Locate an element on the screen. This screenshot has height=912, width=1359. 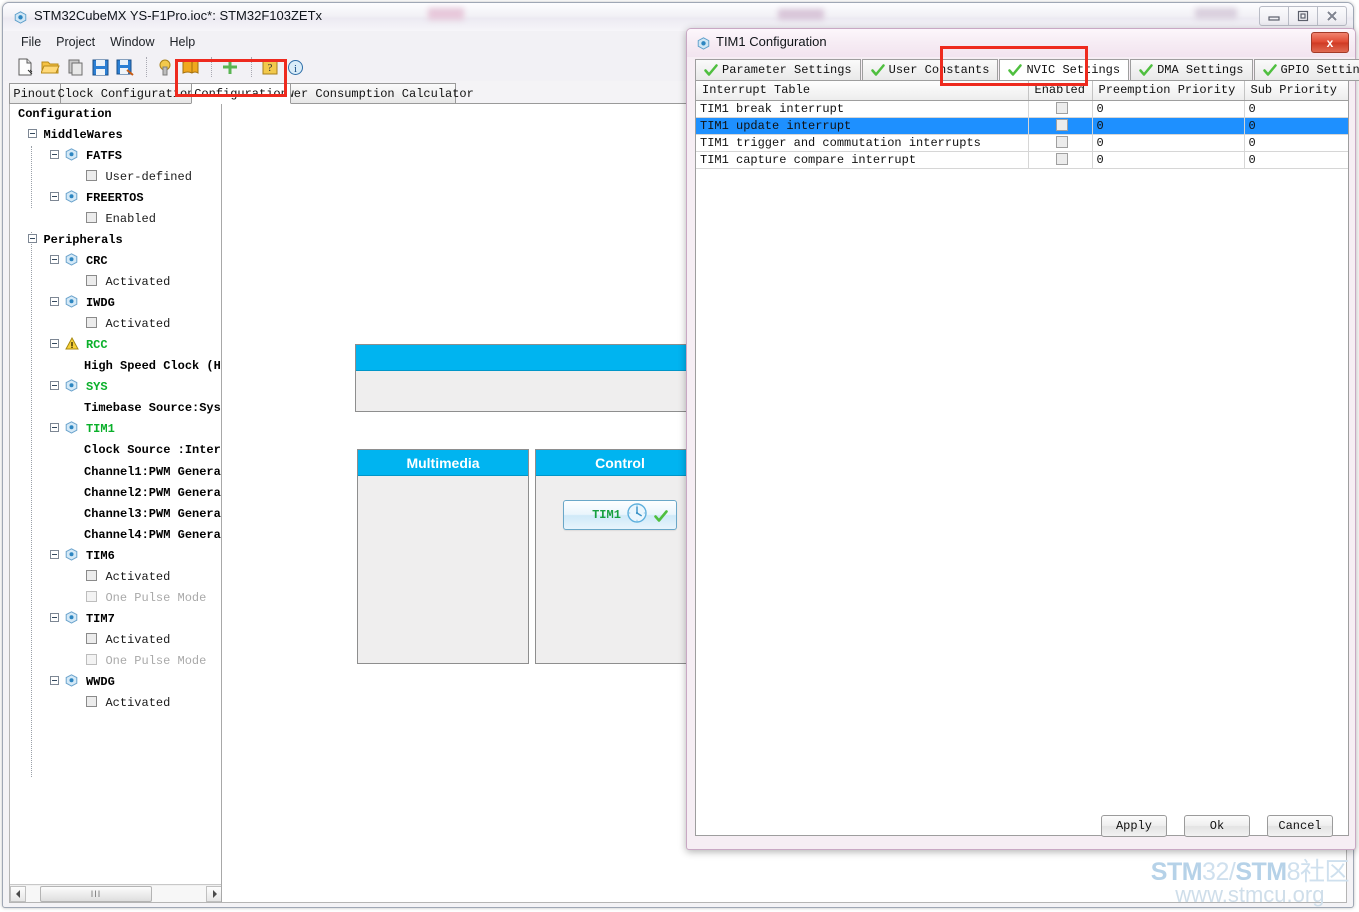
tab-nvic-settings: NVIC Settings is located at coordinates (1064, 70).